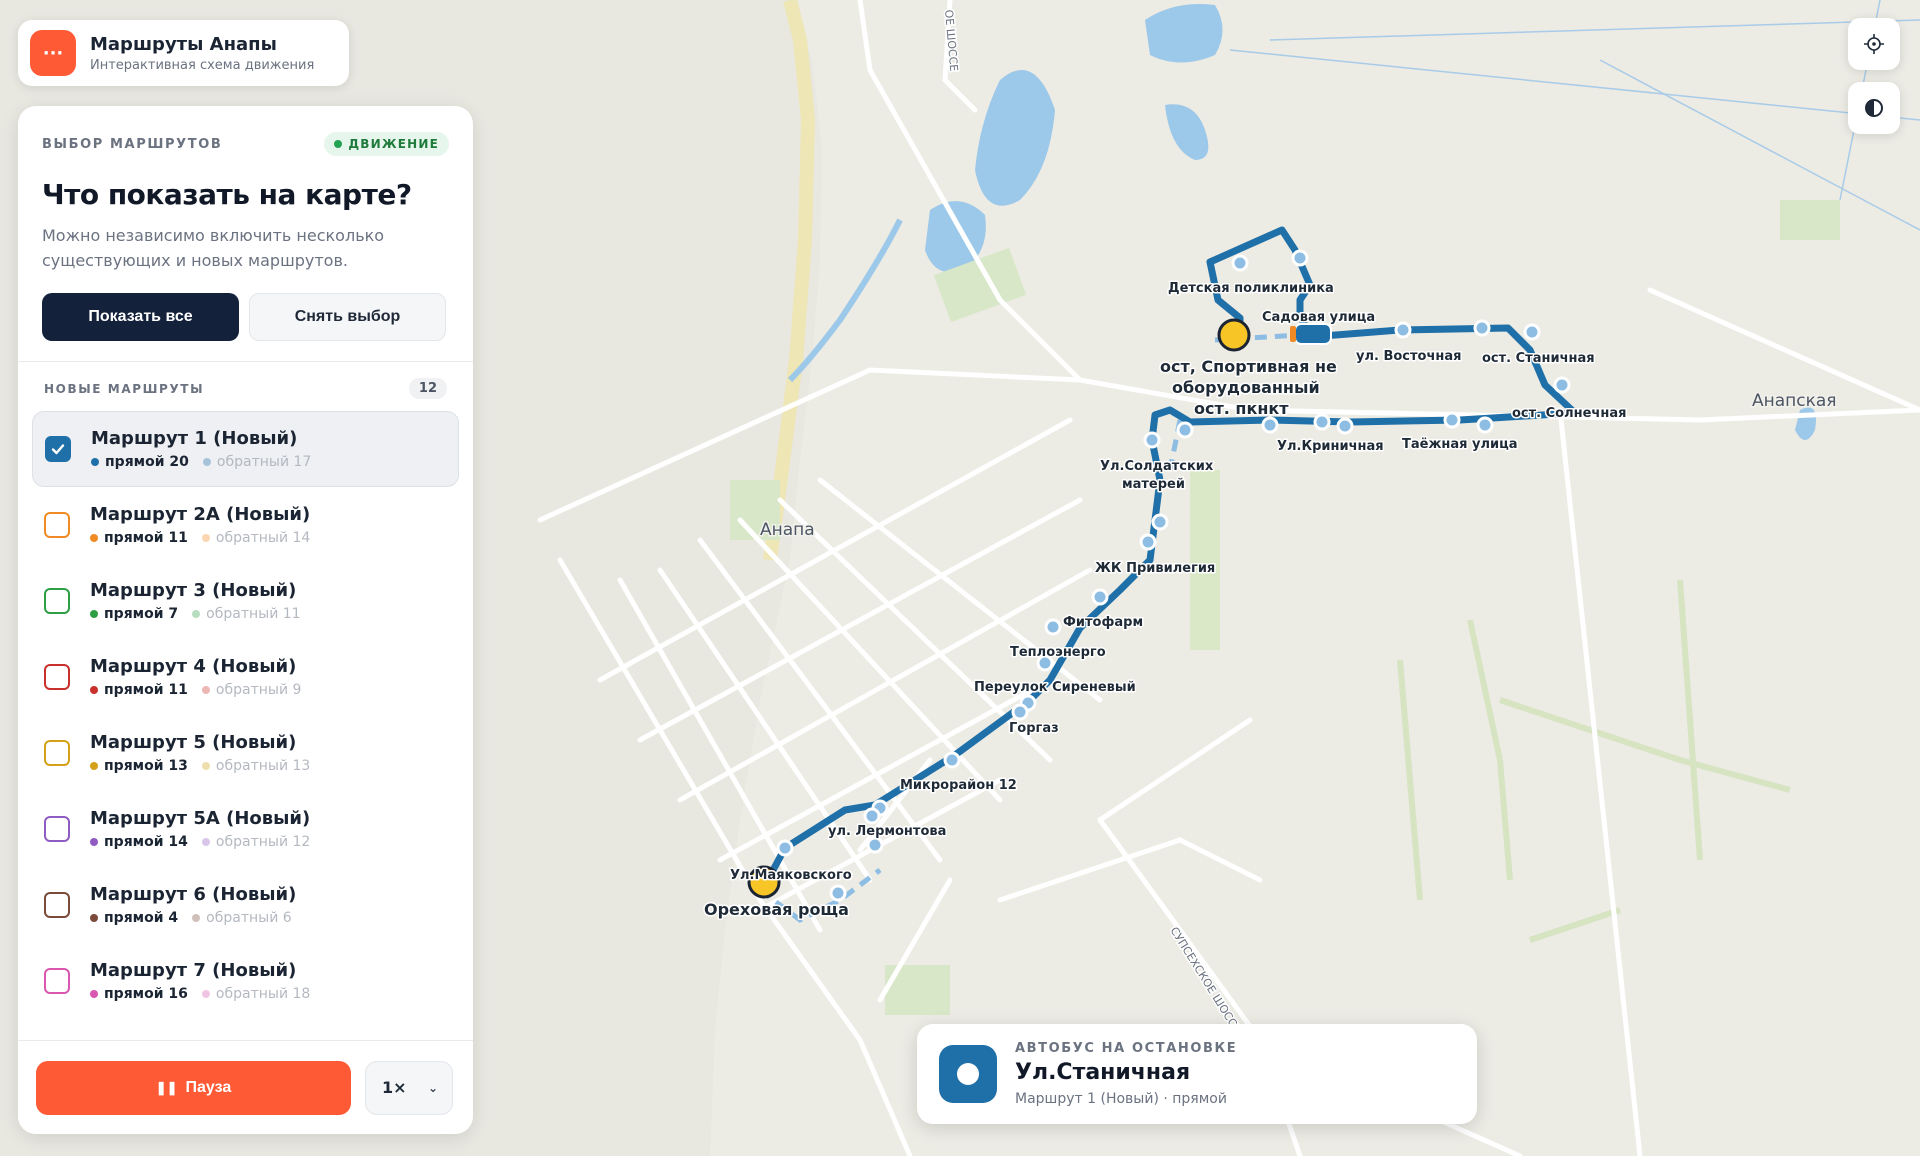 The width and height of the screenshot is (1920, 1156). What do you see at coordinates (258, 690) in the screenshot?
I see `route-back-count: обратный 9` at bounding box center [258, 690].